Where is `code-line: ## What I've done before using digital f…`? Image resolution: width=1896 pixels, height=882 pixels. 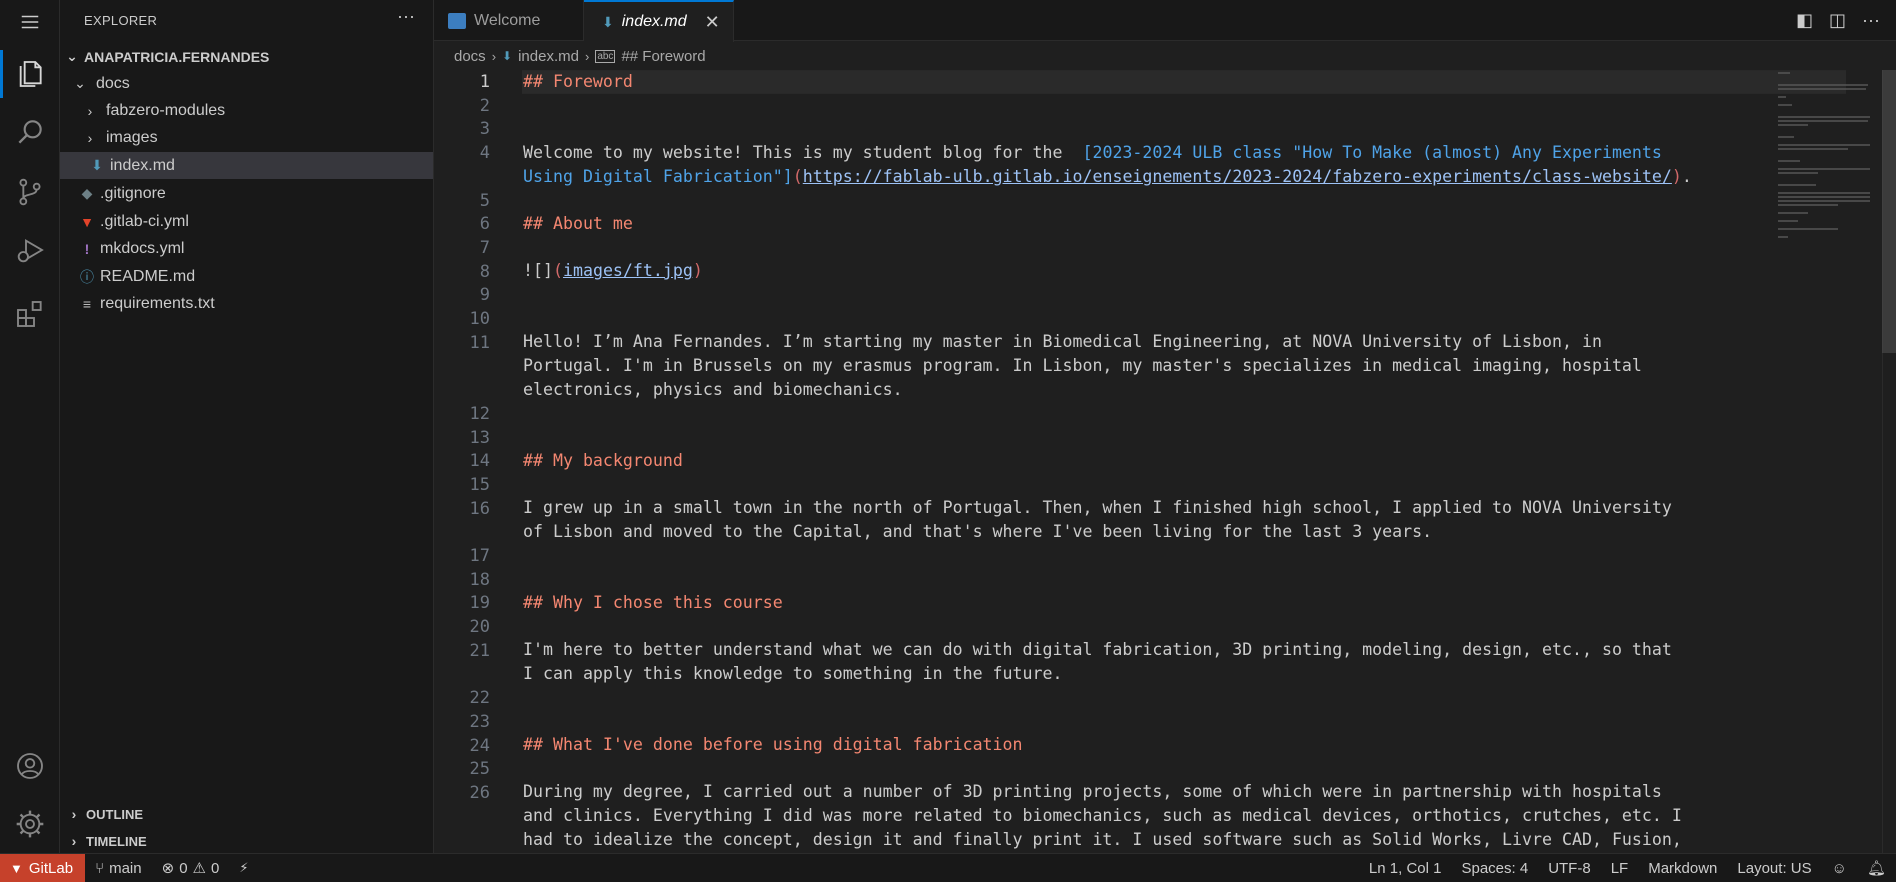
code-line: ## What I've done before using digital f… is located at coordinates (773, 745).